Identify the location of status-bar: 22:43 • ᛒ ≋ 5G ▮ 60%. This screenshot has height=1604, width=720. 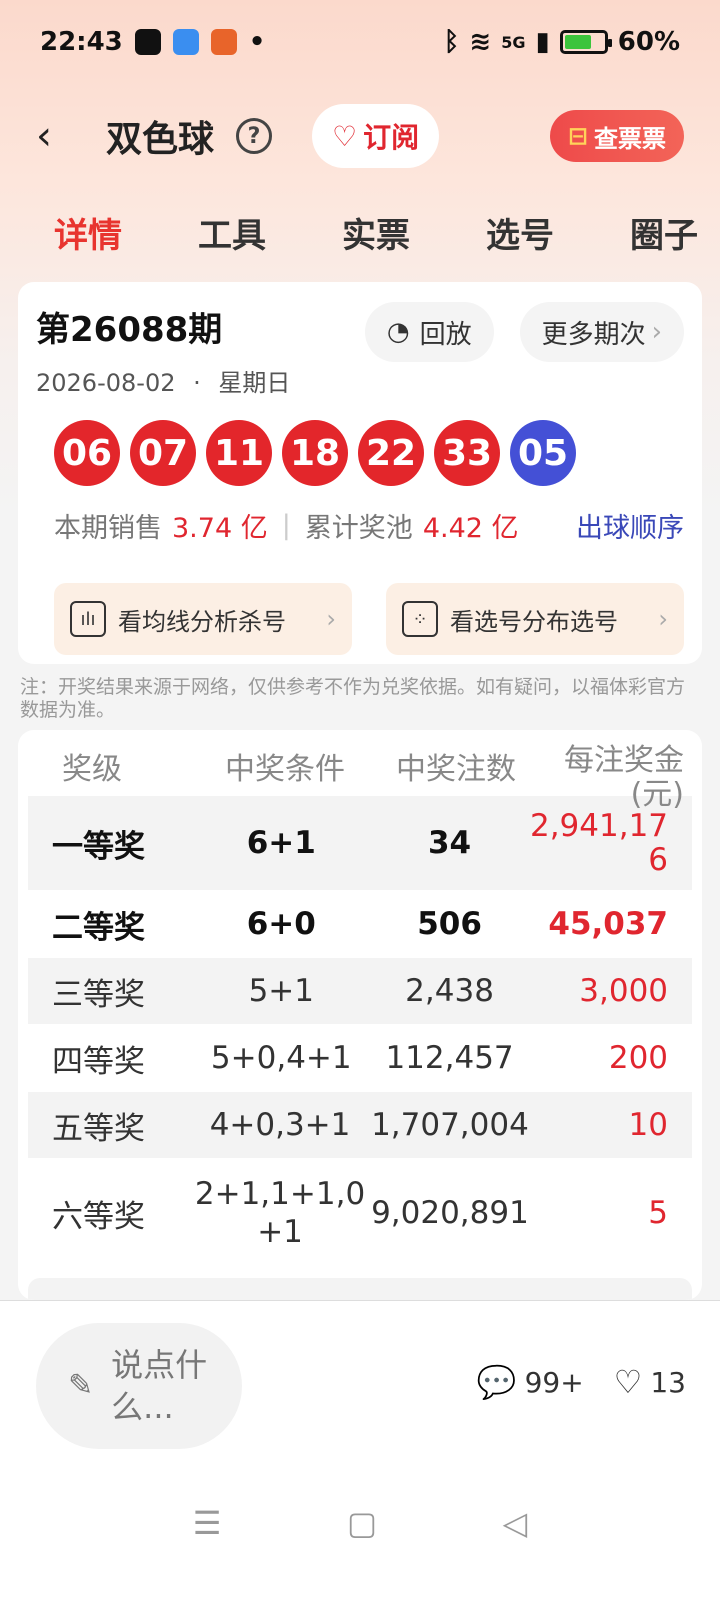
(360, 42).